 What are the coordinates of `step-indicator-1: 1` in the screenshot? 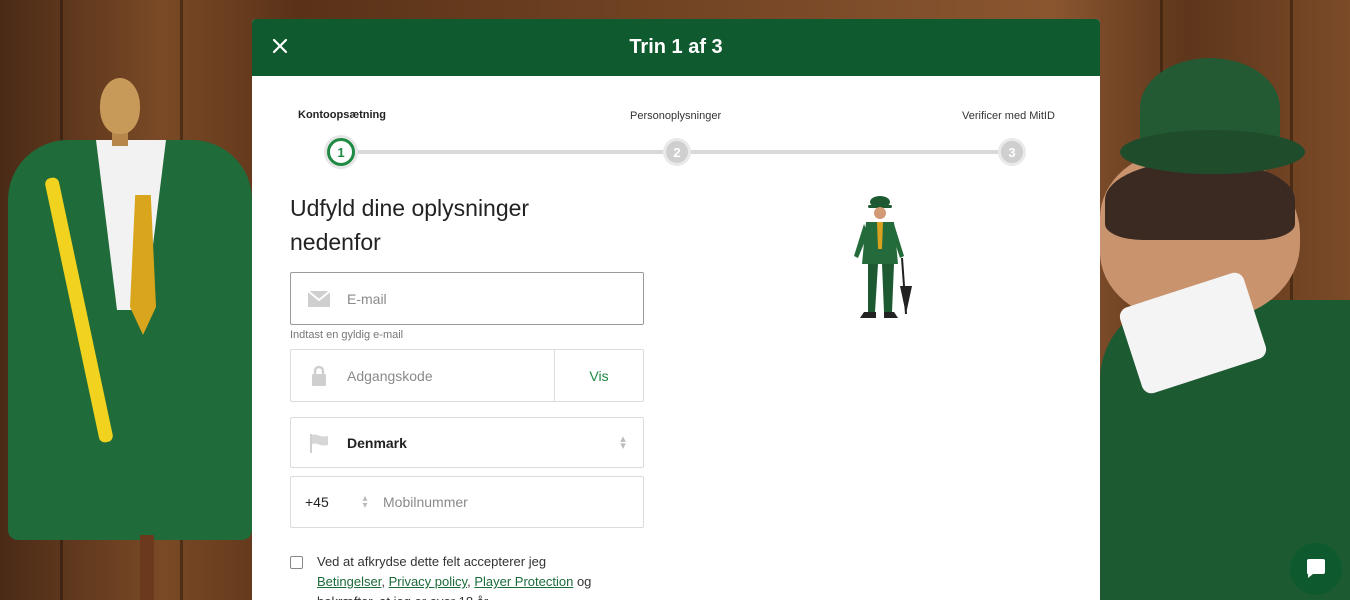 It's located at (341, 152).